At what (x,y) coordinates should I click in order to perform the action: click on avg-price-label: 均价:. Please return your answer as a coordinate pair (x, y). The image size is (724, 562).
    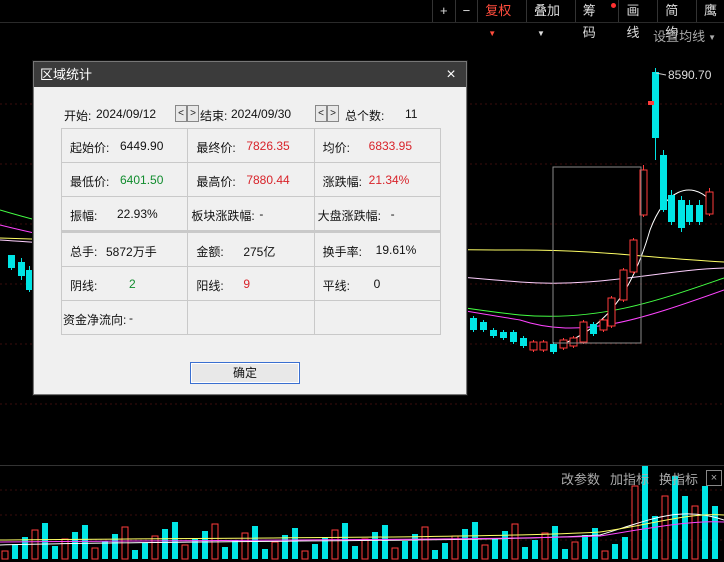
    Looking at the image, I should click on (336, 148).